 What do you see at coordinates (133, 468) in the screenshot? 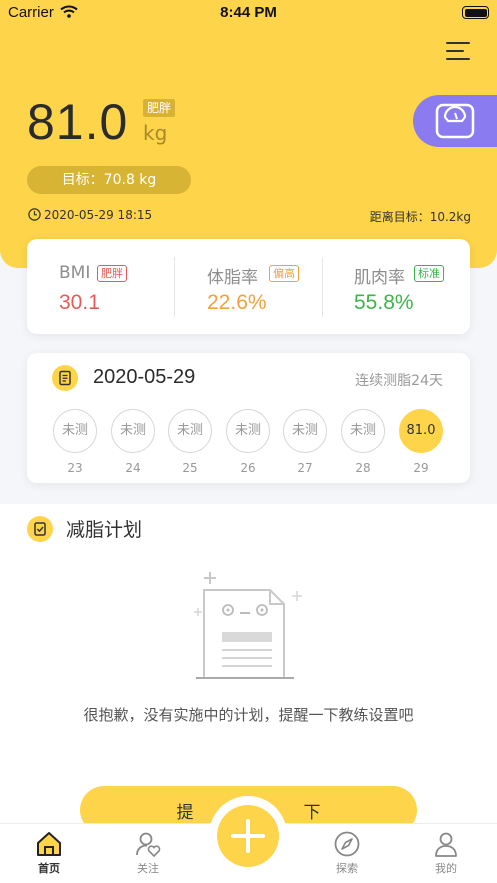
I see `day-number: 24` at bounding box center [133, 468].